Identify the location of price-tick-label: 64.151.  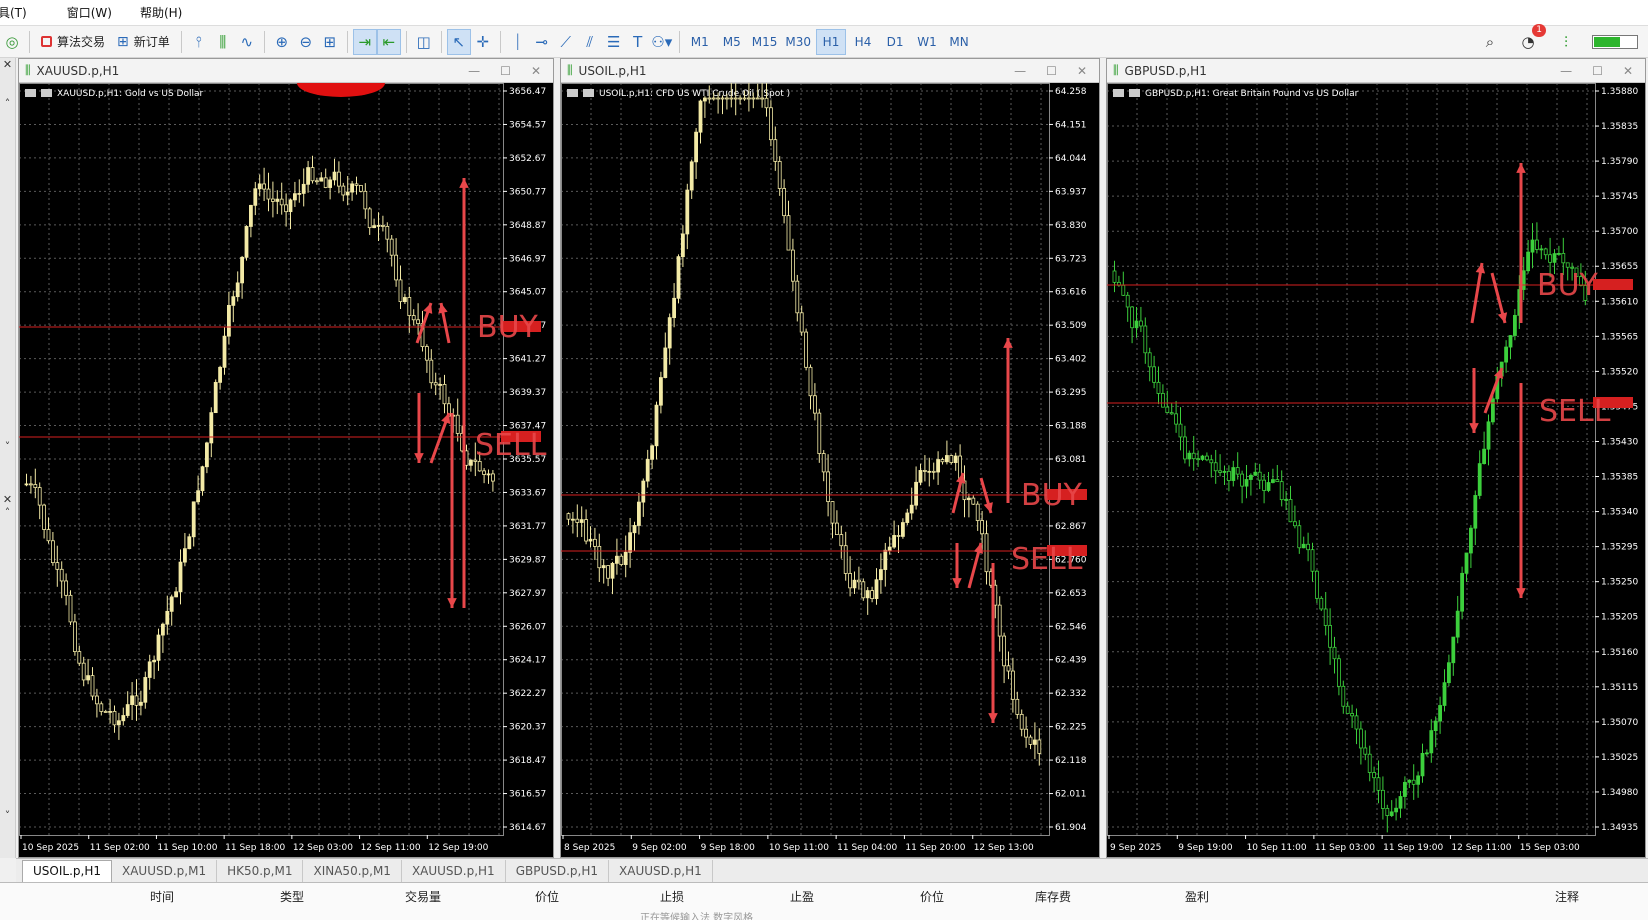
(1071, 125).